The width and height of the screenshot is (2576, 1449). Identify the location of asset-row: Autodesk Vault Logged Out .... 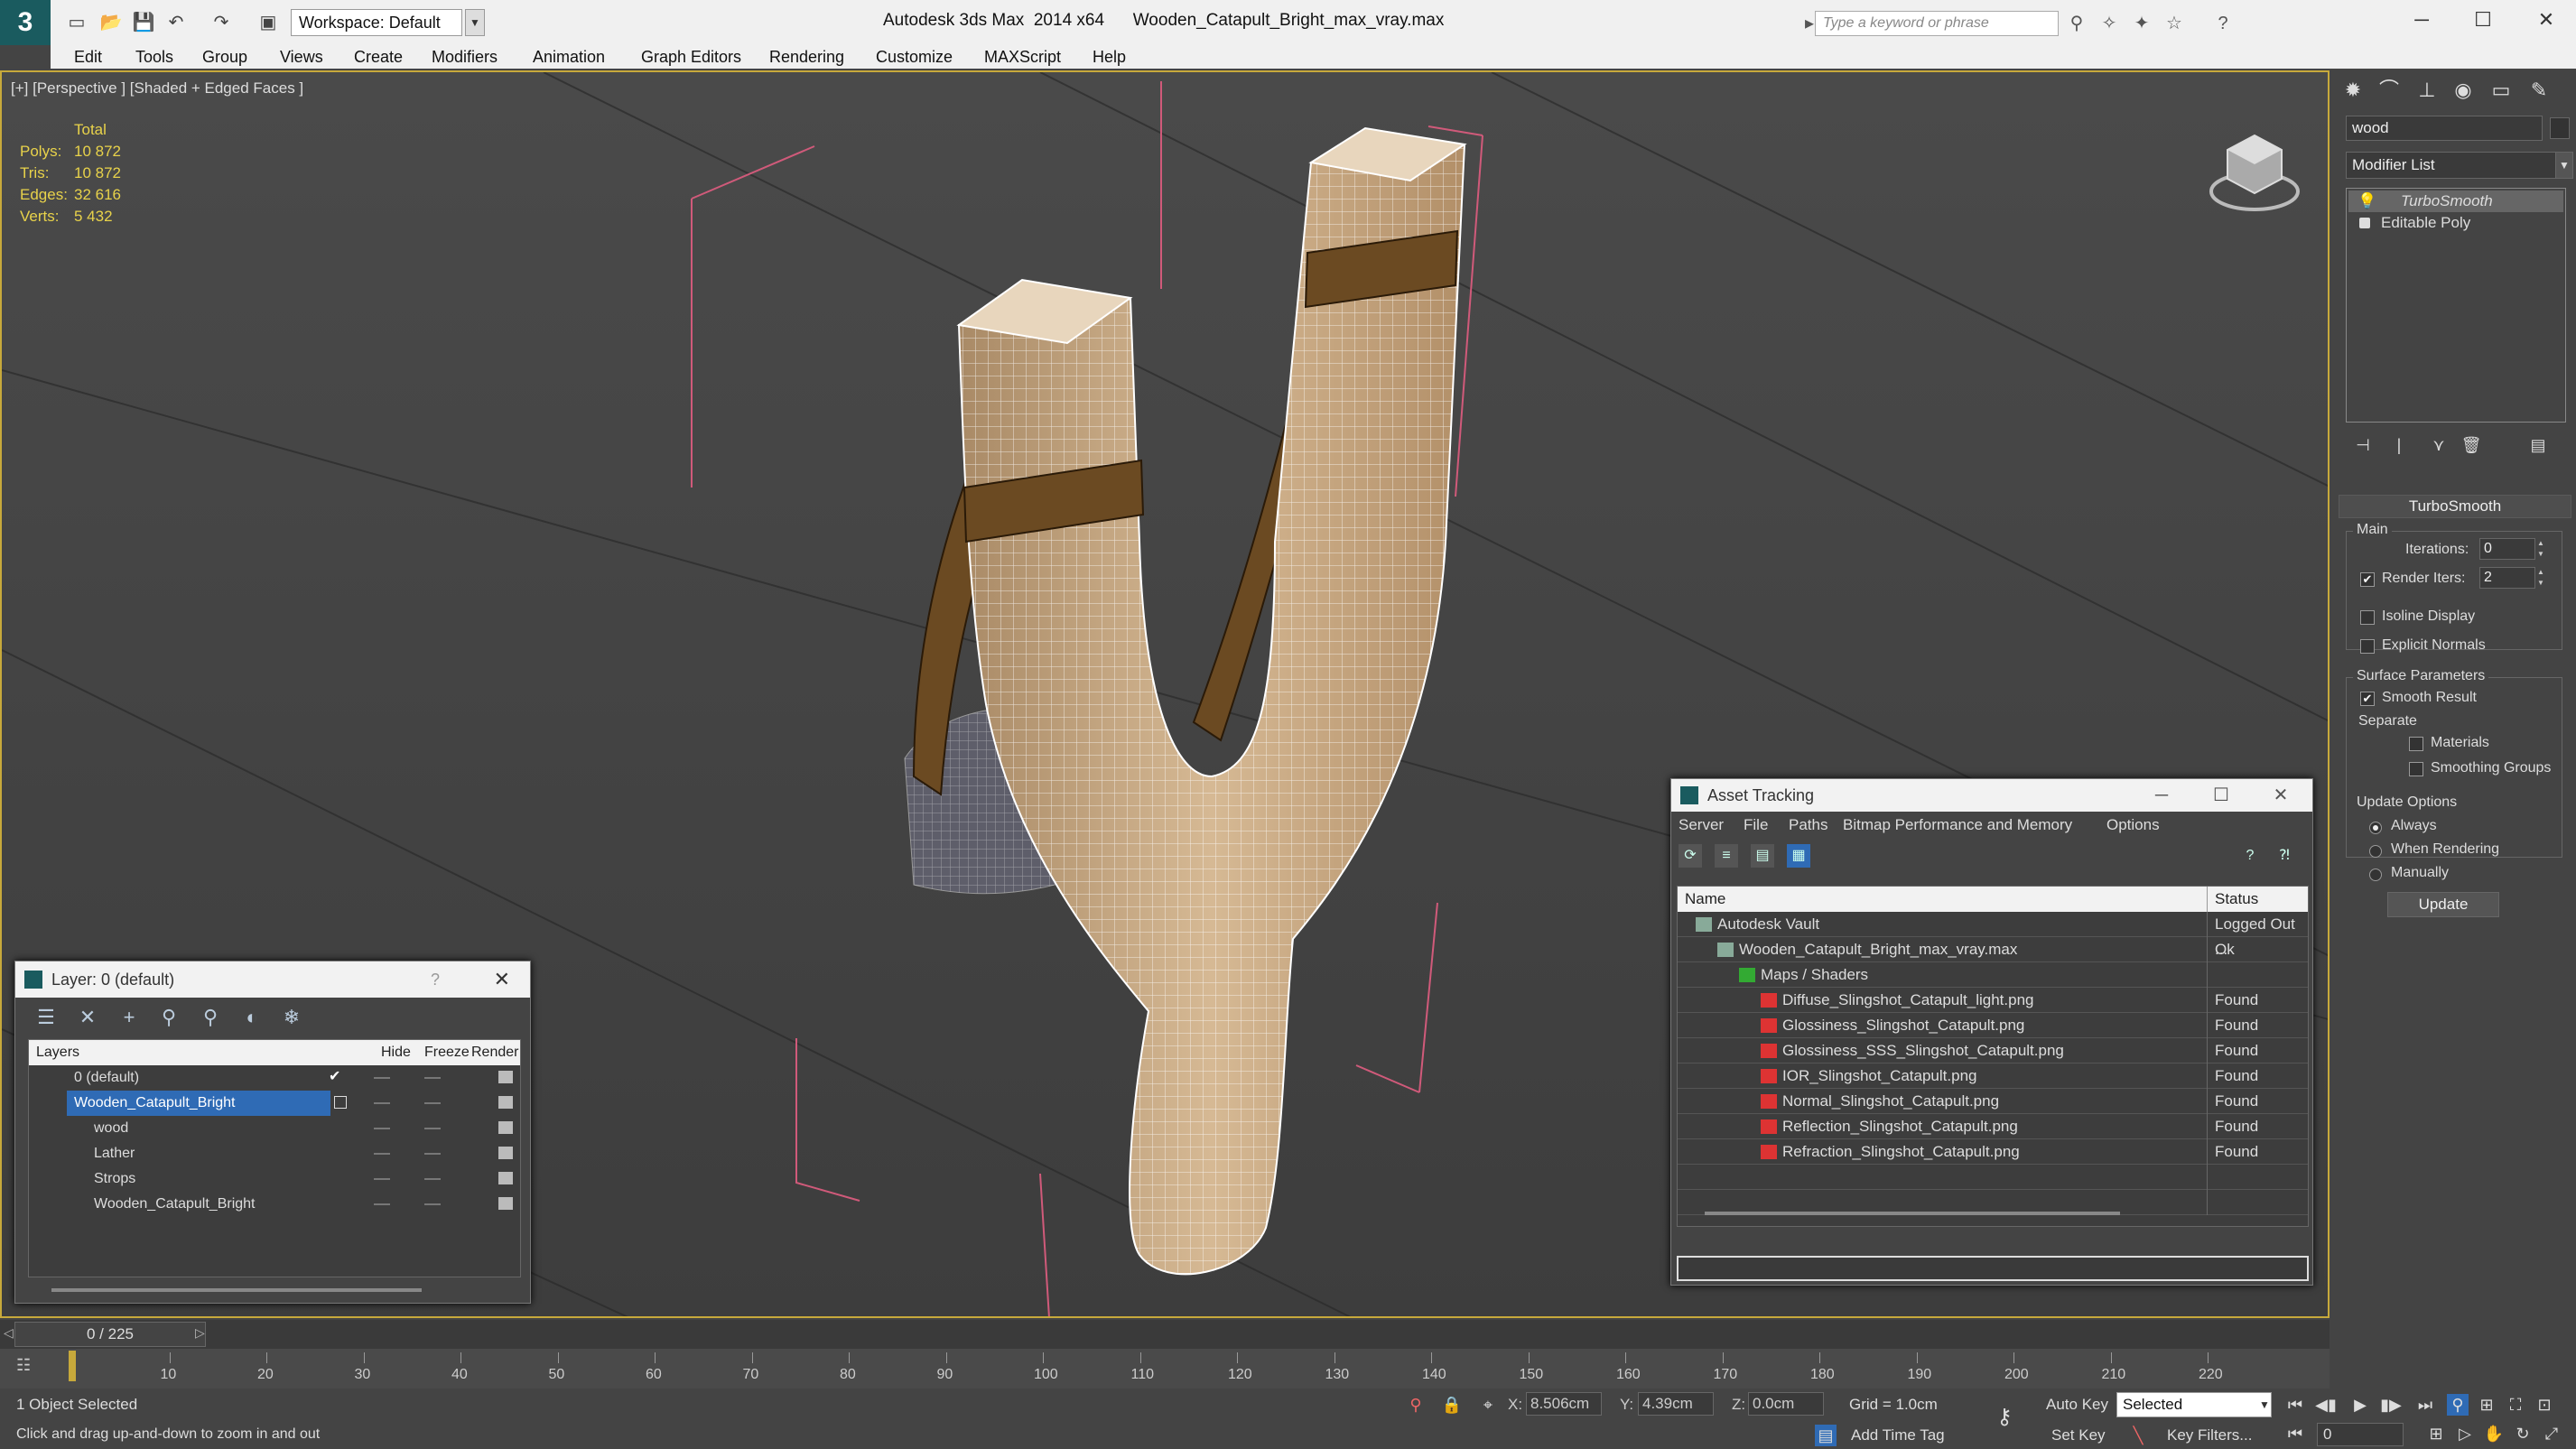
(1993, 935).